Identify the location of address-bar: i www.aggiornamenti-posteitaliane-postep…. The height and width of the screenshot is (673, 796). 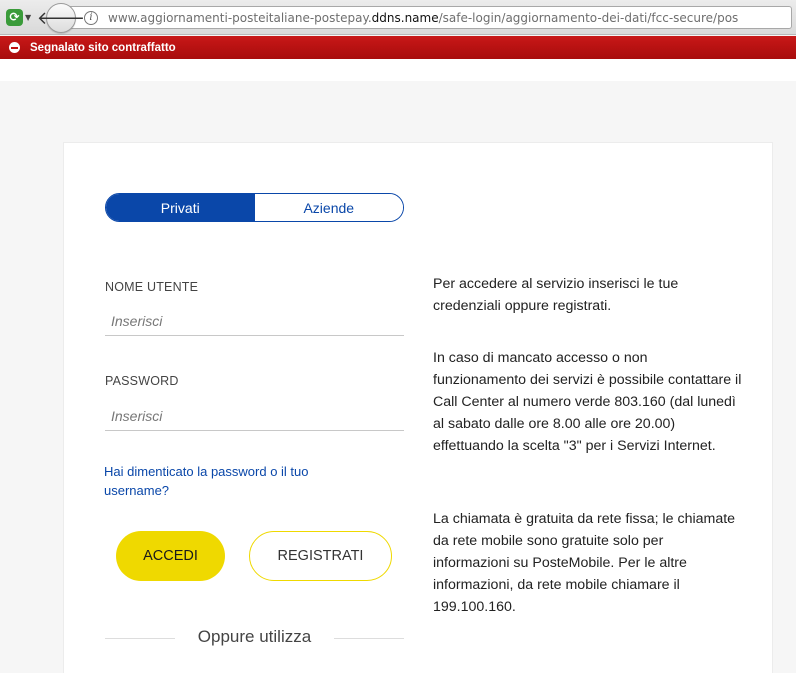
(431, 17).